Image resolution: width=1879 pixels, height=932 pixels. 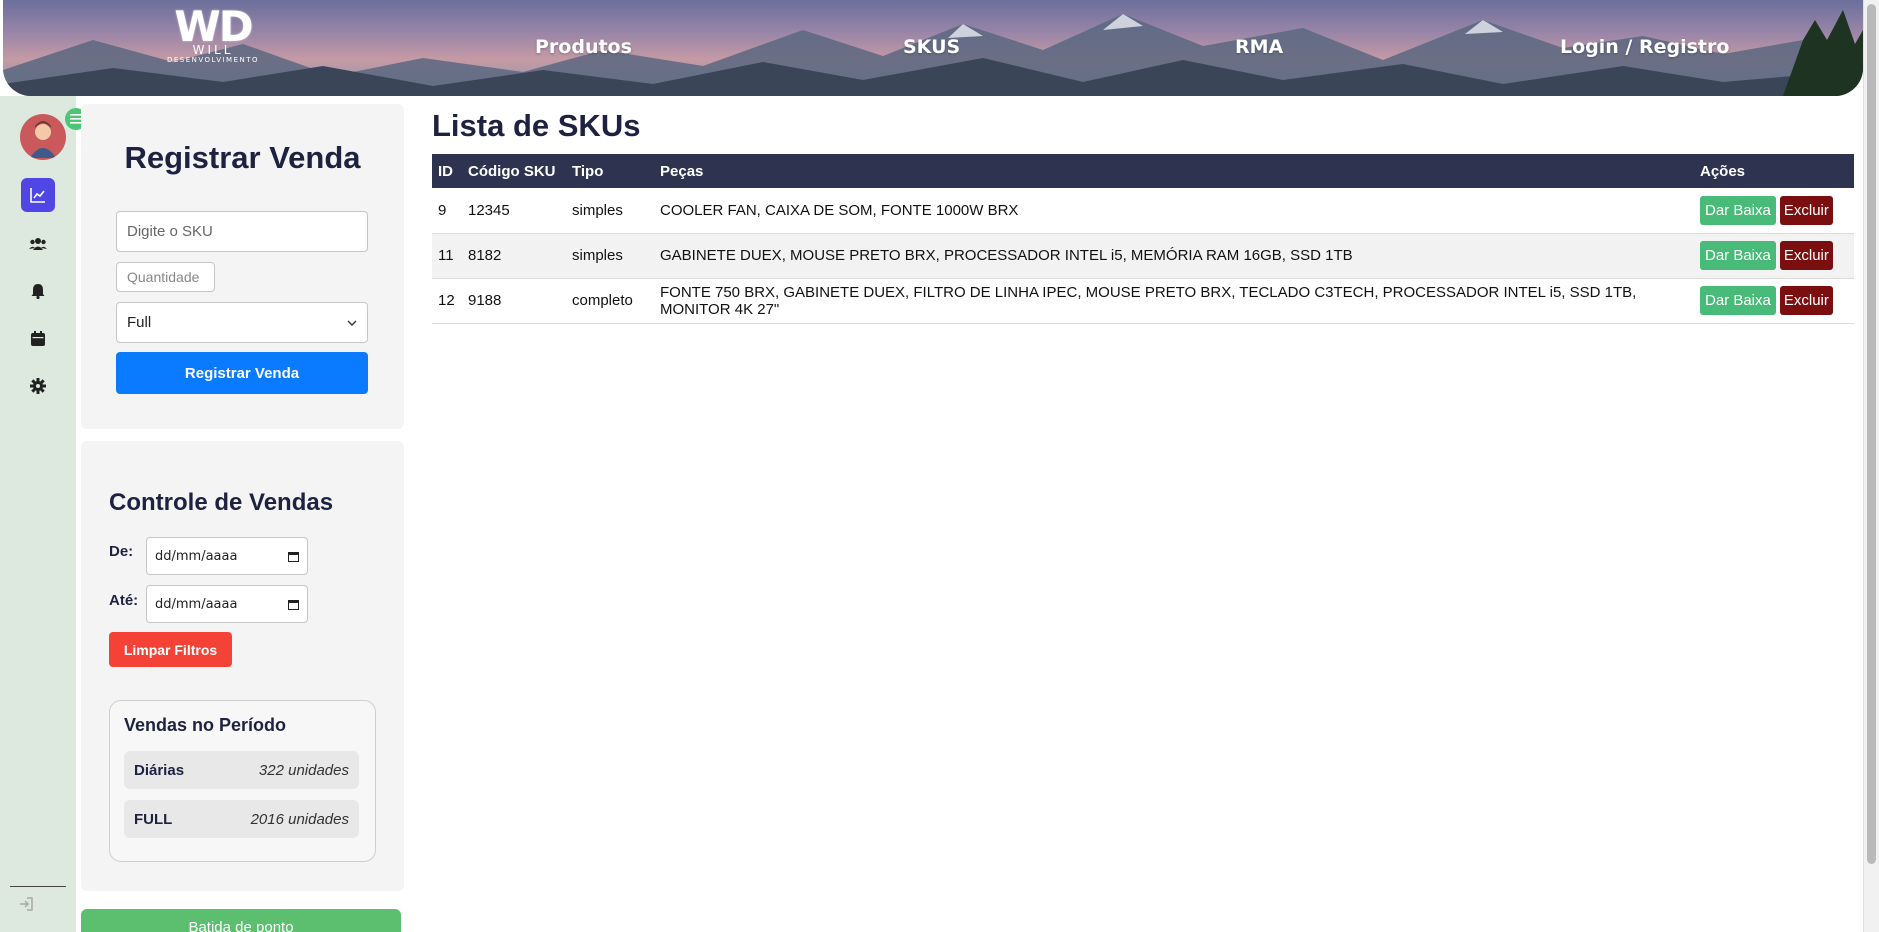 I want to click on batida-de-ponto-button: Batida de ponto, so click(x=241, y=920).